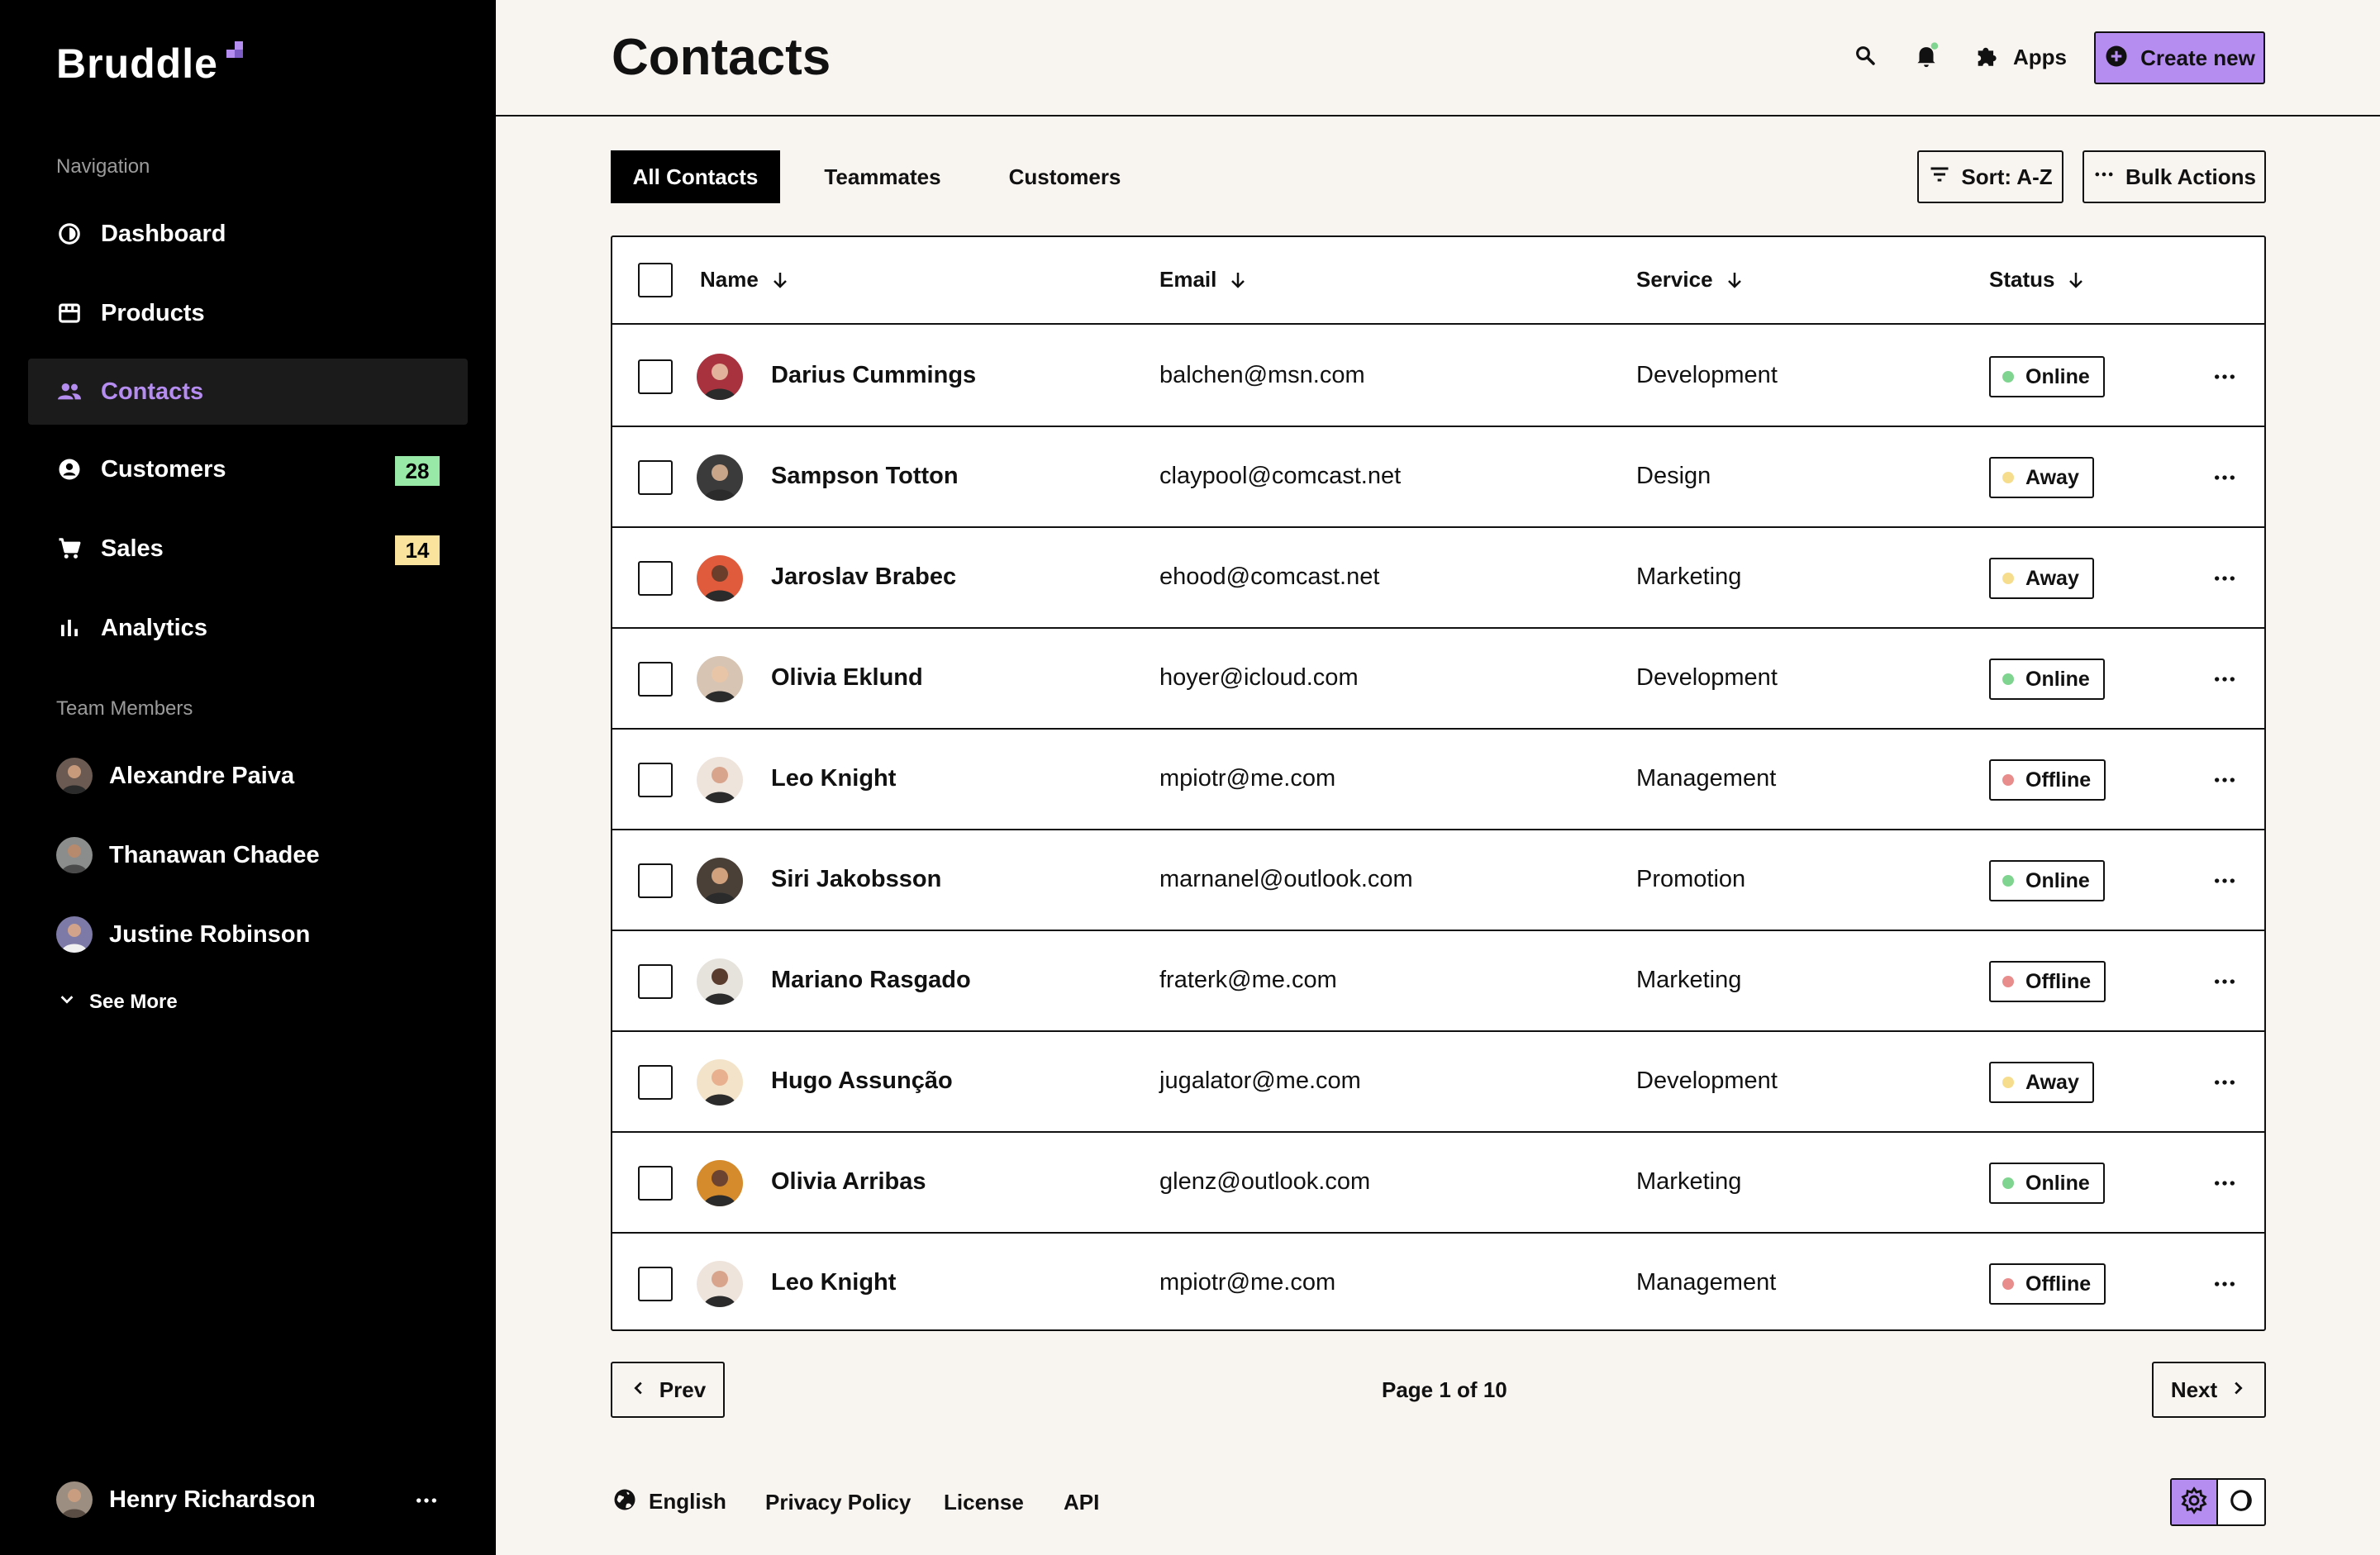 The width and height of the screenshot is (2380, 1555). I want to click on column-header-service: Service, so click(1690, 279).